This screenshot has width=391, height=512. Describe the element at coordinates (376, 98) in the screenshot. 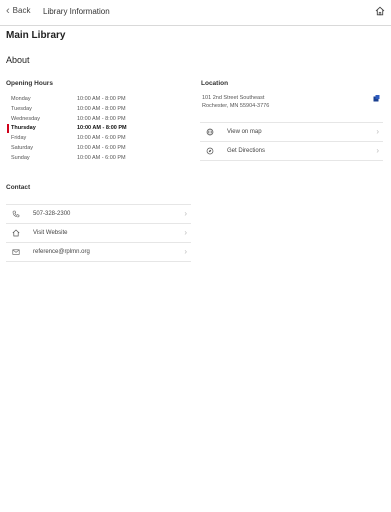

I see `map-pin-icon` at that location.